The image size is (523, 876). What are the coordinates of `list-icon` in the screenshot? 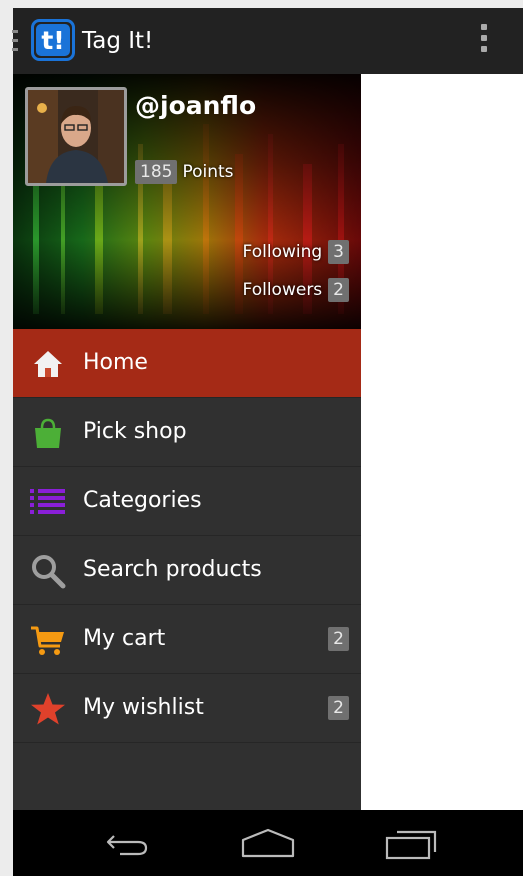 It's located at (48, 502).